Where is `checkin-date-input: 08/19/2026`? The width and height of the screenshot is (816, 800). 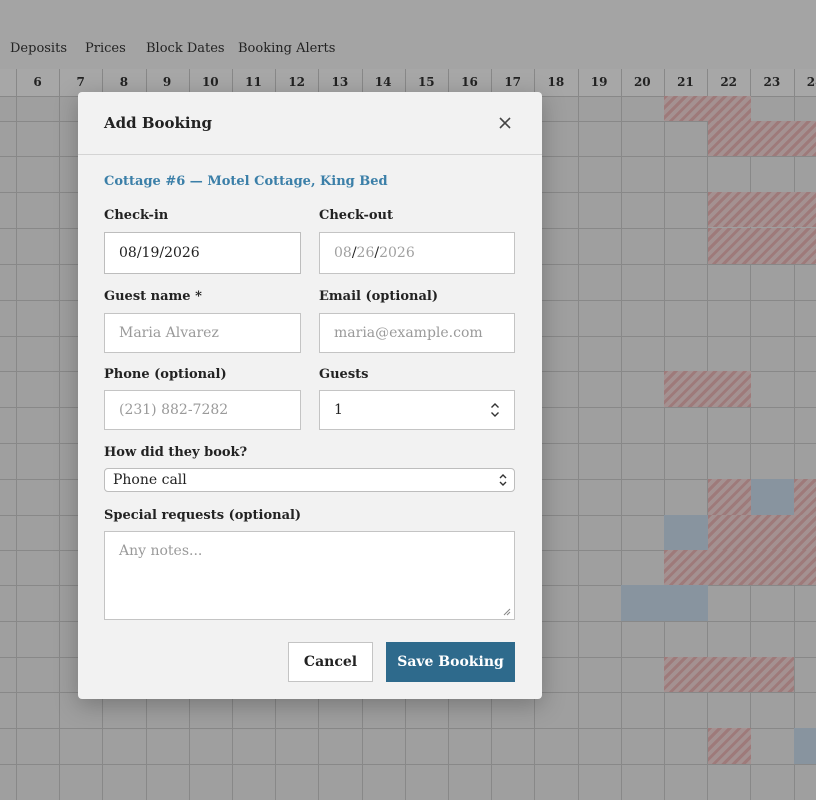
checkin-date-input: 08/19/2026 is located at coordinates (202, 253).